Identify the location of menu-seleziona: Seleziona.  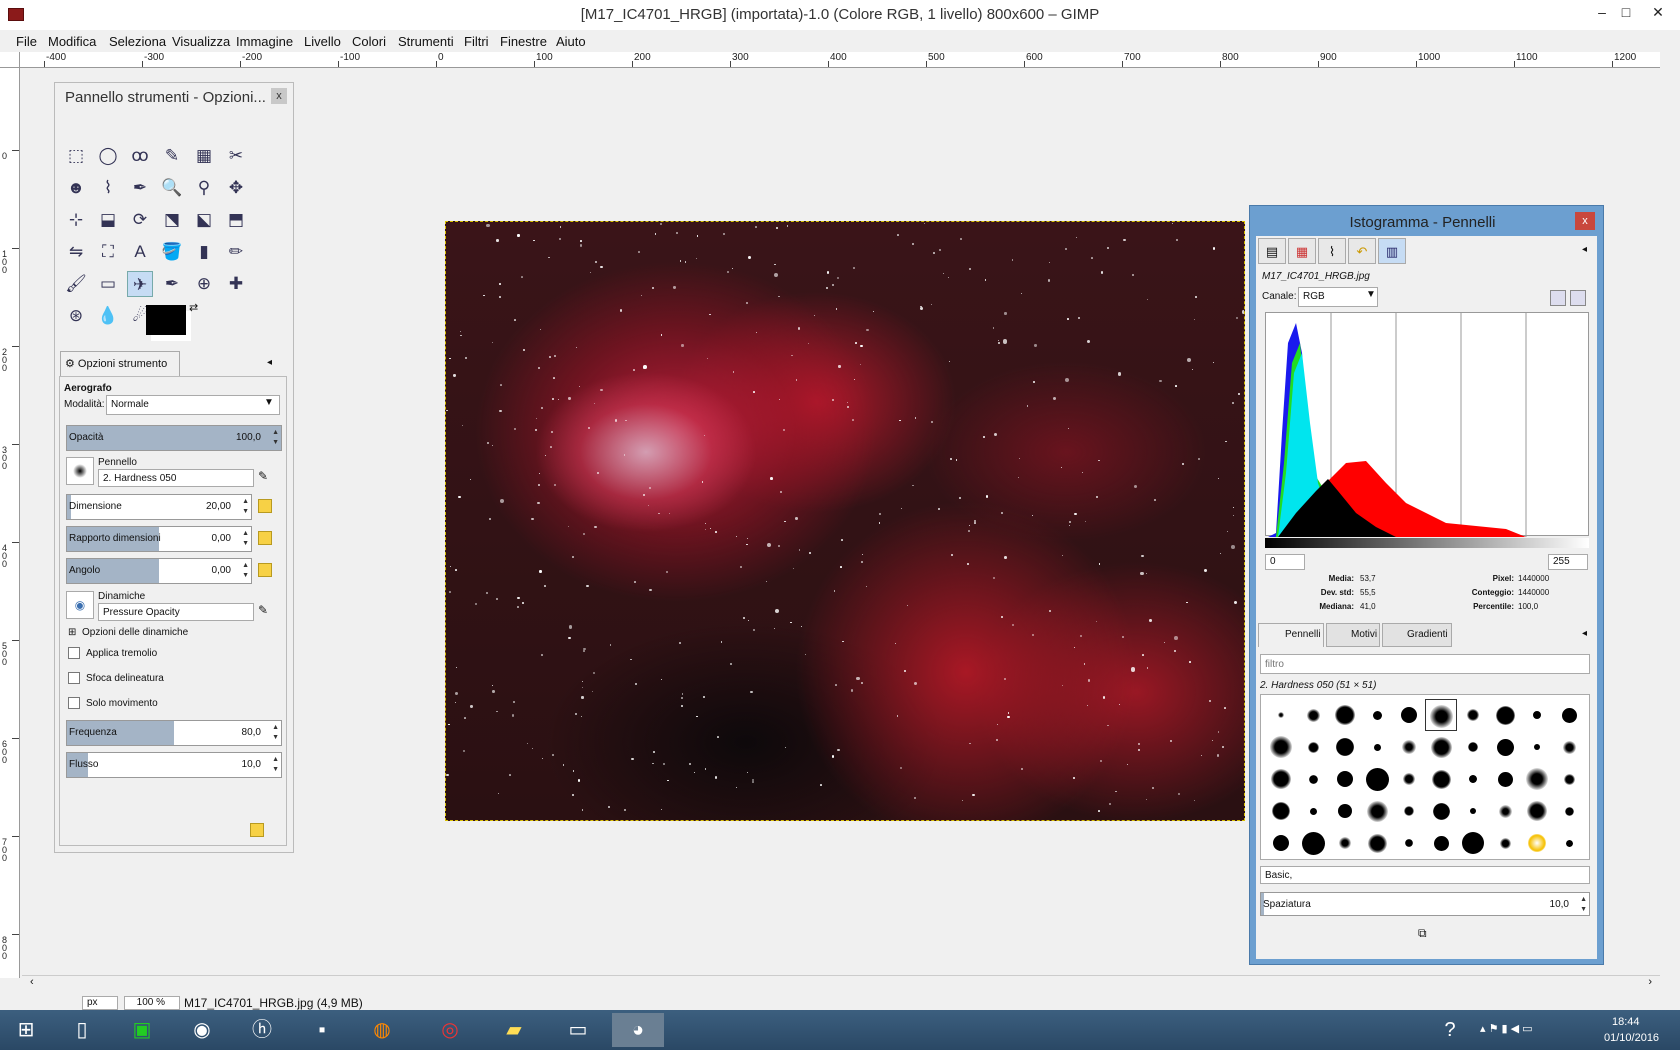
(137, 41).